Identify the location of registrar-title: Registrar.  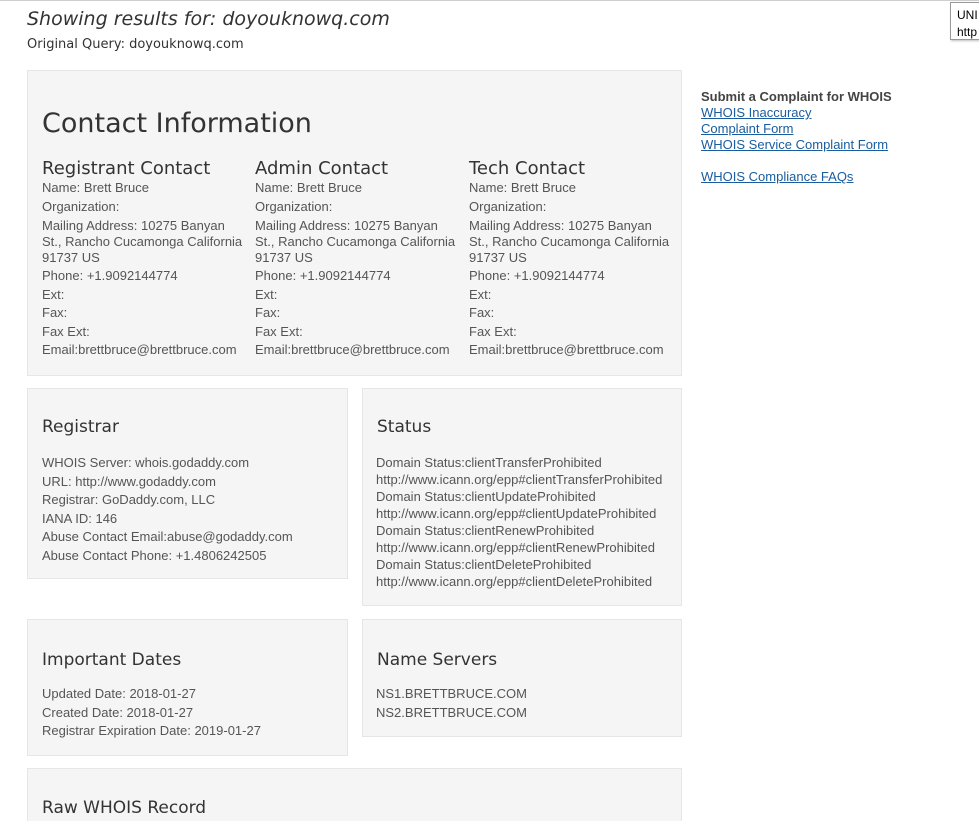
(80, 427).